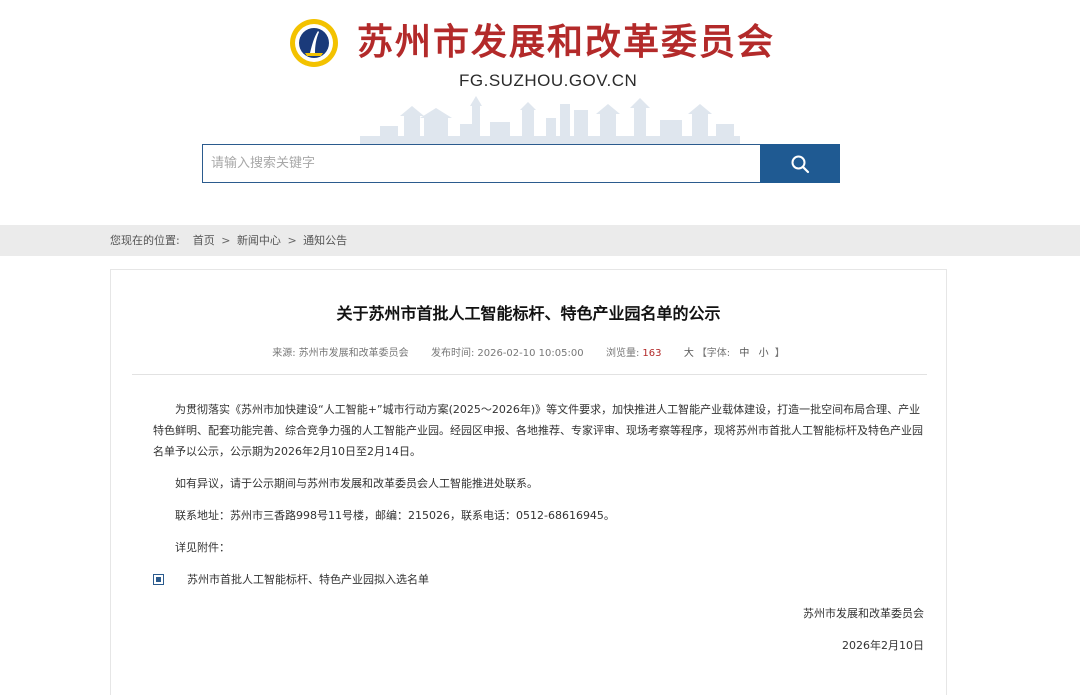  Describe the element at coordinates (566, 42) in the screenshot. I see `site-title: 苏州市发展和改革委员会` at that location.